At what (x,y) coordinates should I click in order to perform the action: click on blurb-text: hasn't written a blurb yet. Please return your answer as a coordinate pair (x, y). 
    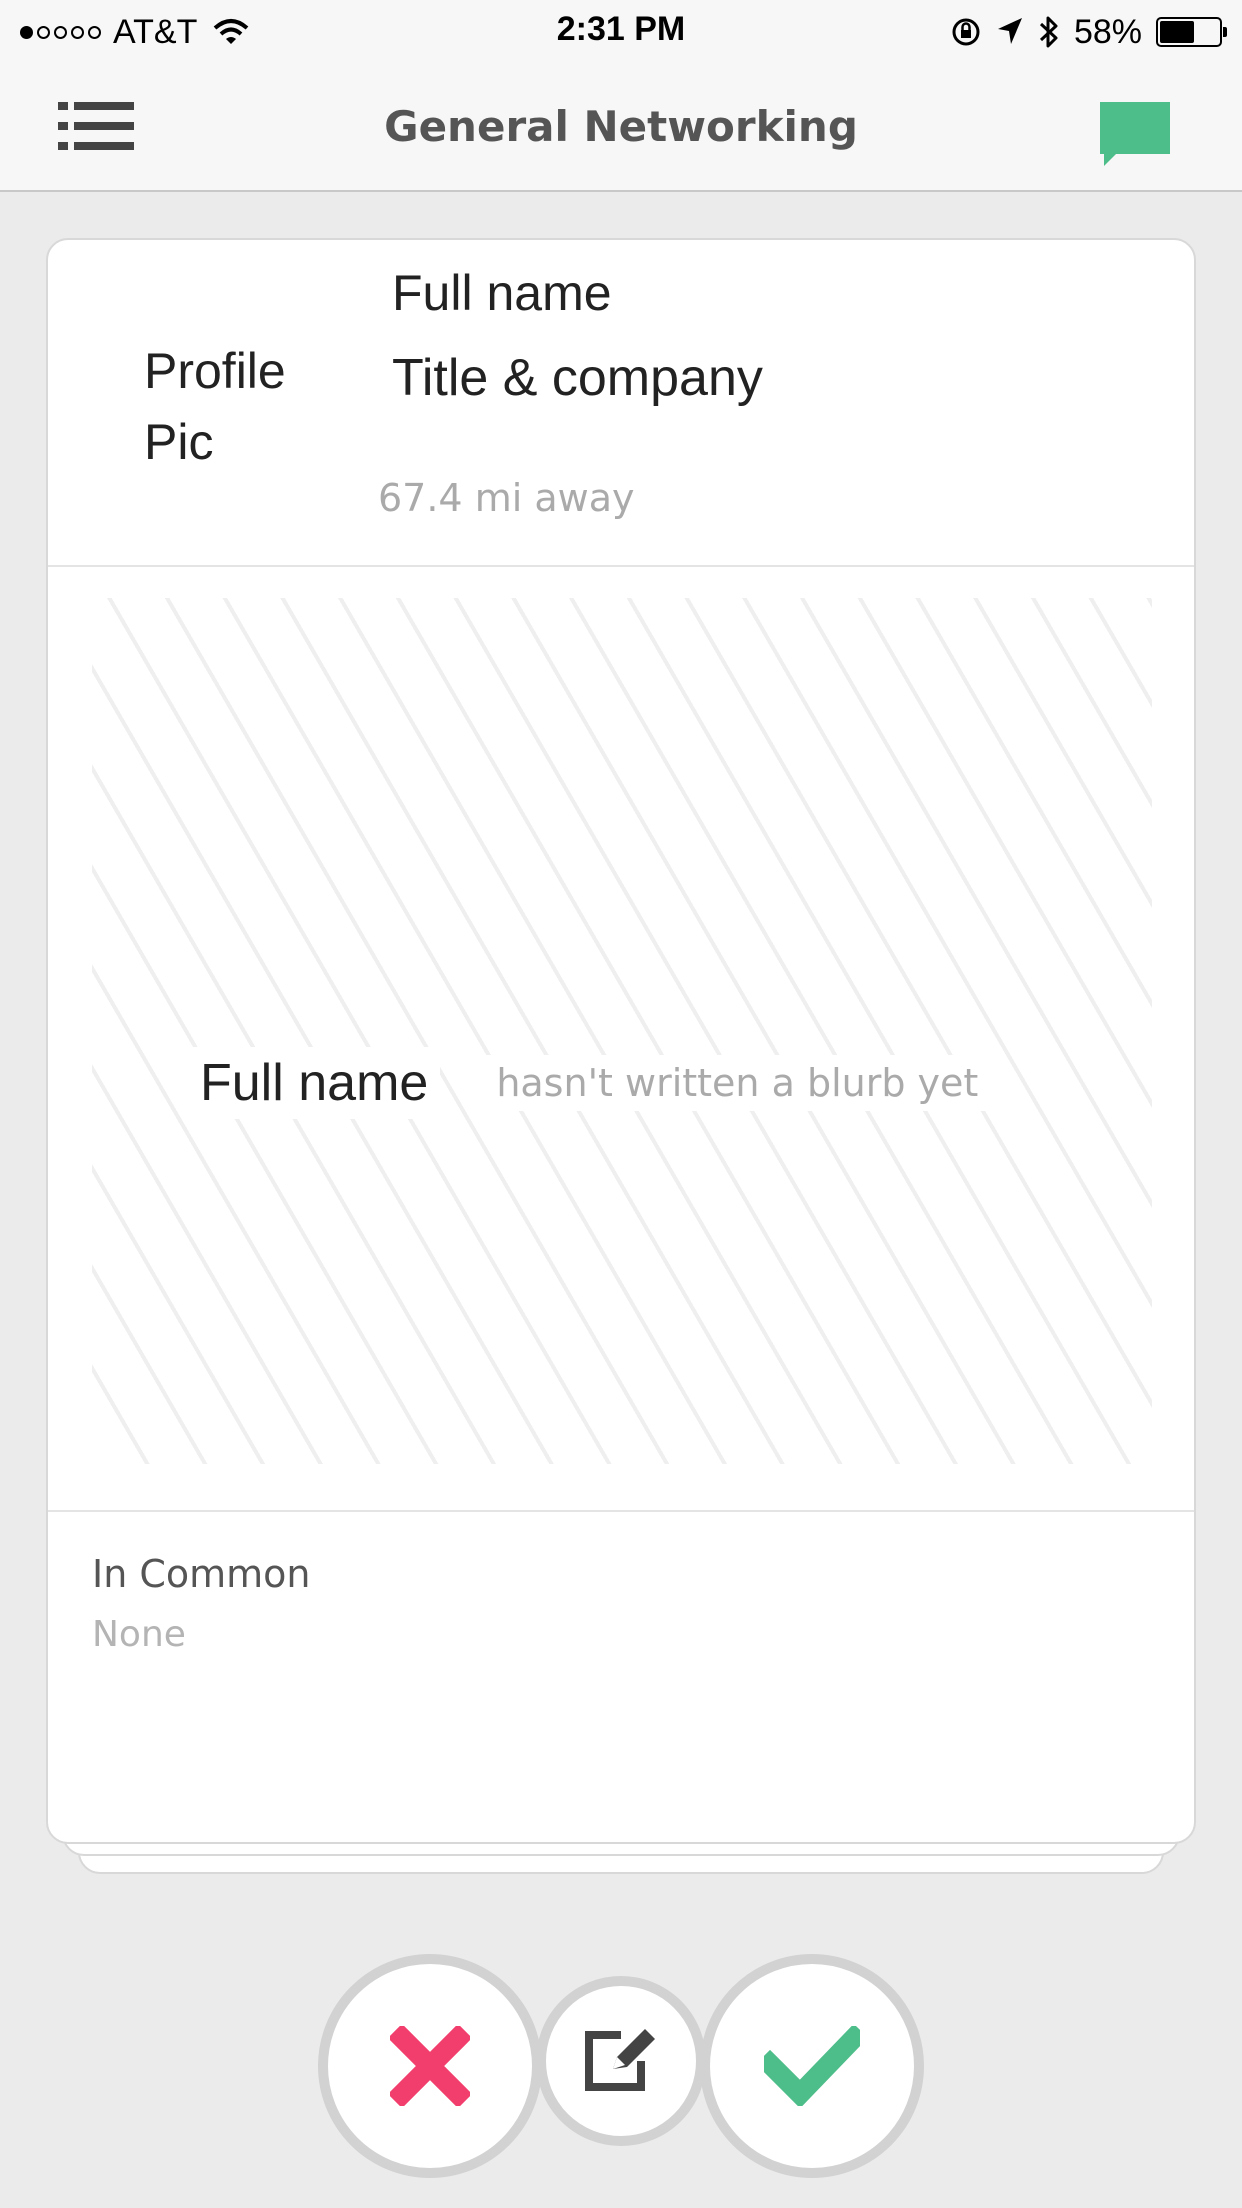
    Looking at the image, I should click on (737, 1083).